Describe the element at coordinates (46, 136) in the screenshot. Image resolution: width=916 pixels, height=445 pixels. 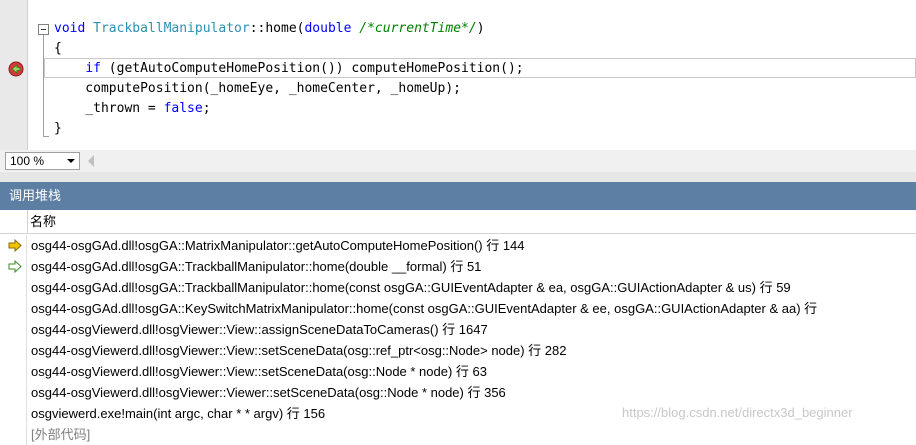
I see `fold-guide-end` at that location.